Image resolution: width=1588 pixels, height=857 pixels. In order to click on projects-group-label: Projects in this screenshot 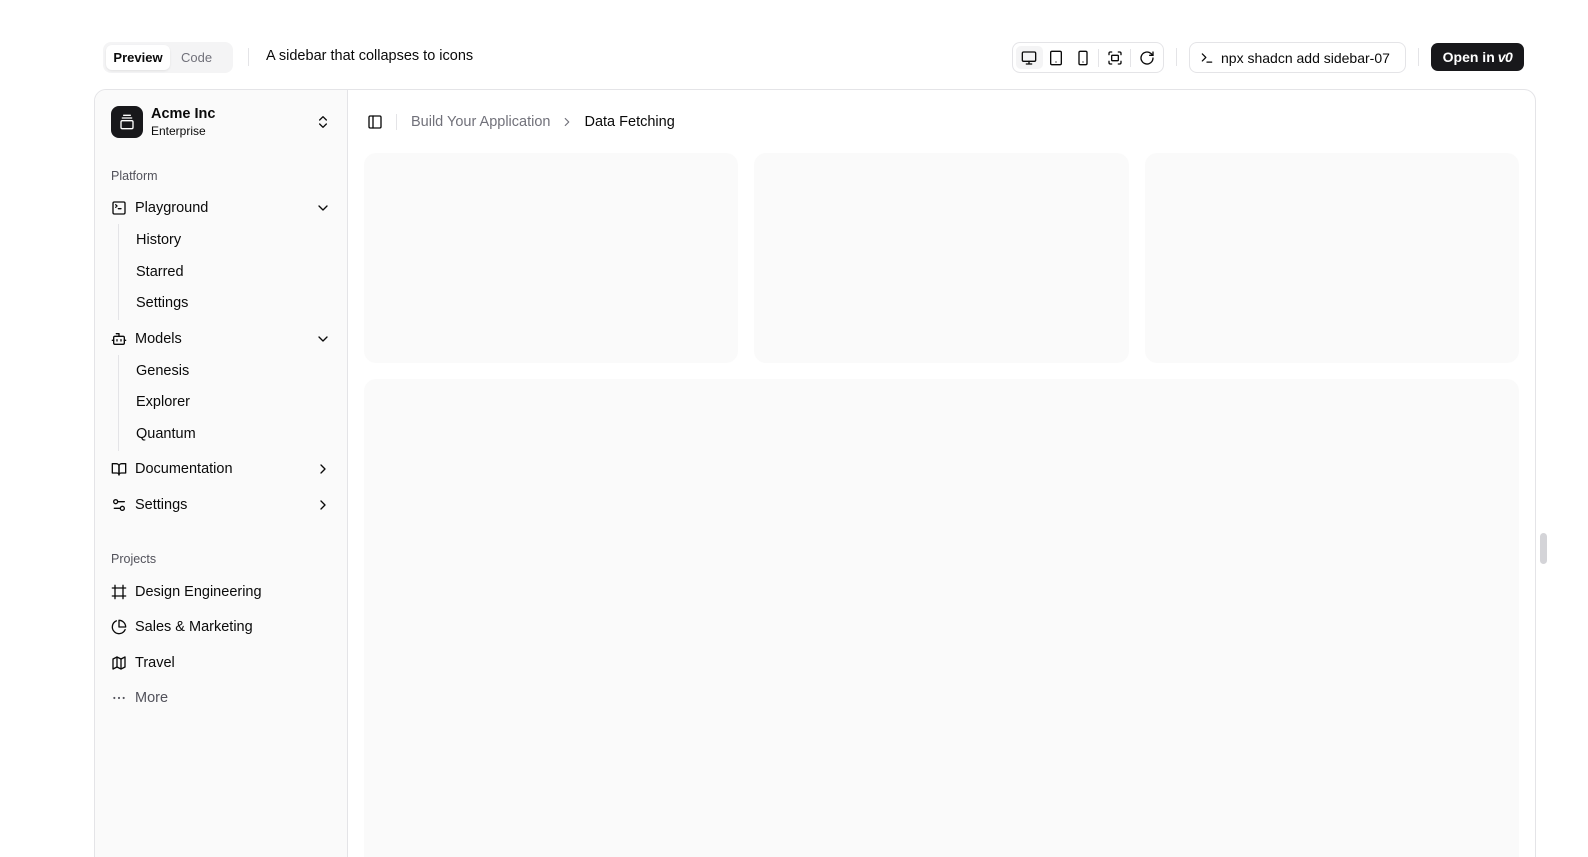, I will do `click(134, 559)`.